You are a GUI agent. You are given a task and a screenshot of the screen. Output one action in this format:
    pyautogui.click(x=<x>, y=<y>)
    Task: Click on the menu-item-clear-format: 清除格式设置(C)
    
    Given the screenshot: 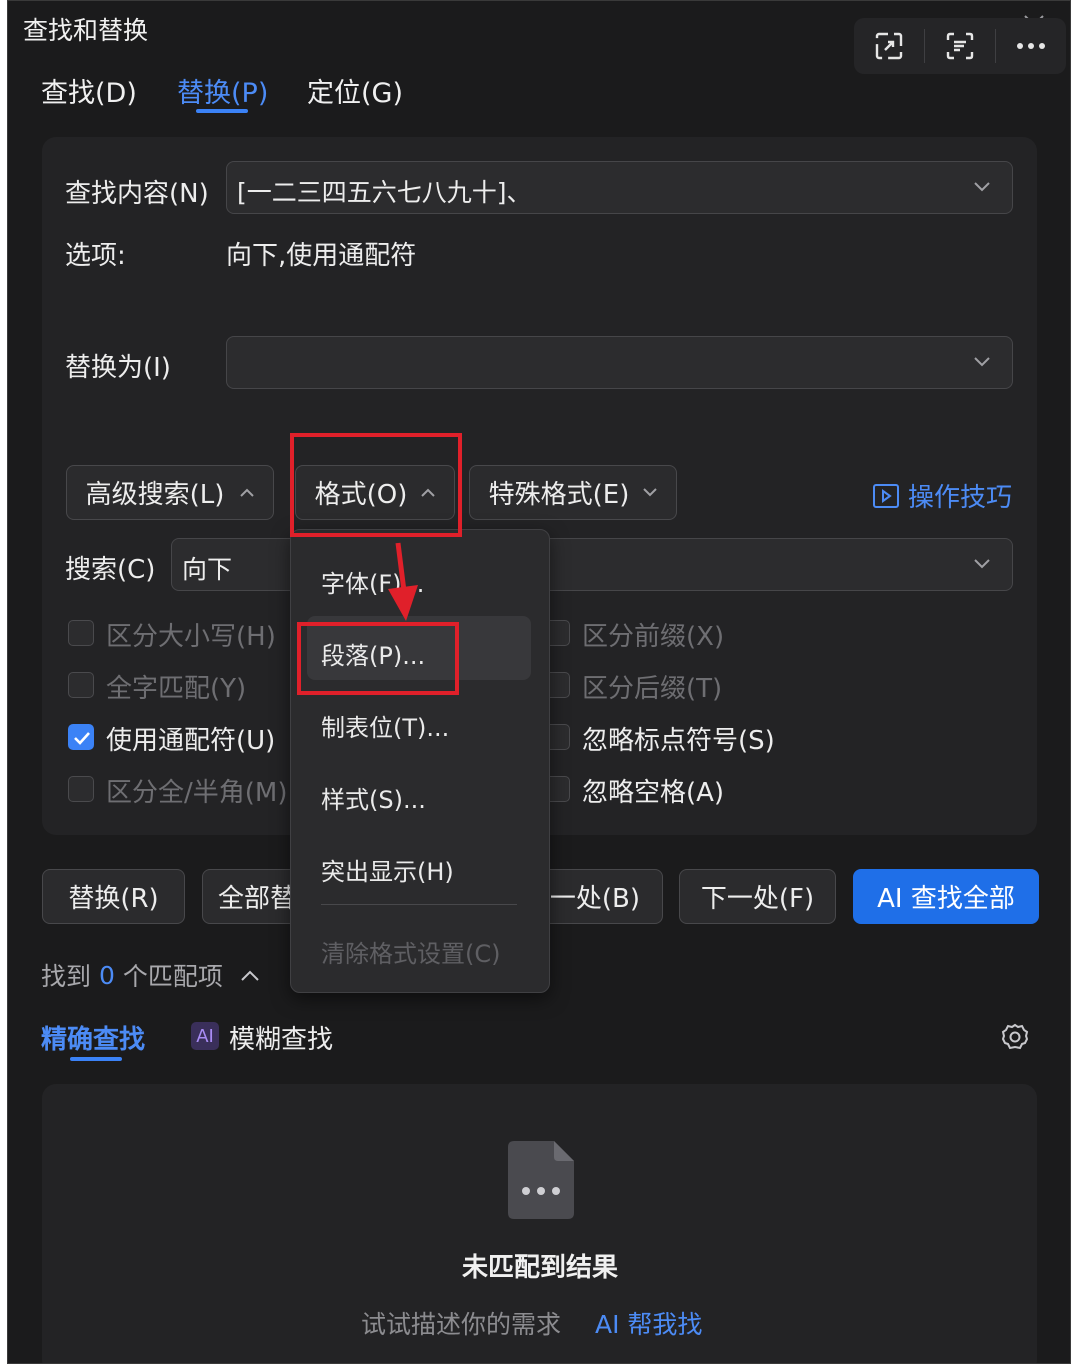 What is the action you would take?
    pyautogui.click(x=411, y=954)
    